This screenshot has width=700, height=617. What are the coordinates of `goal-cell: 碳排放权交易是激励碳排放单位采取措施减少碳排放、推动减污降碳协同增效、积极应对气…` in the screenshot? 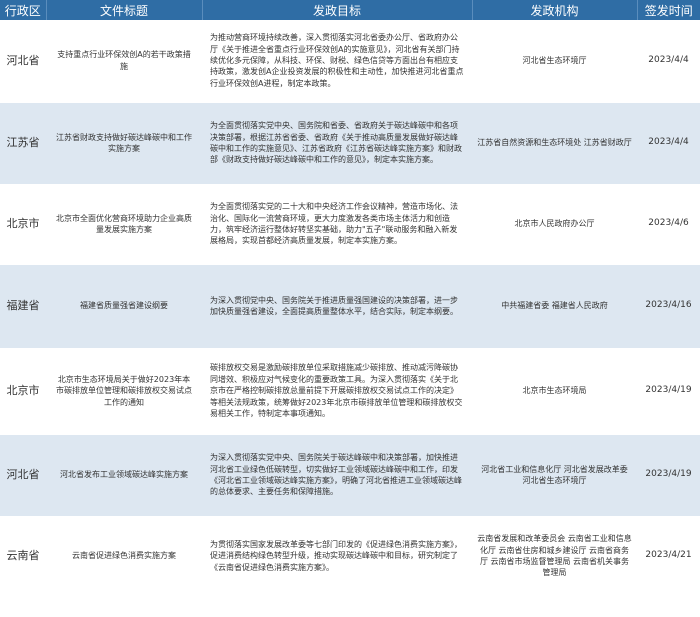 It's located at (337, 391).